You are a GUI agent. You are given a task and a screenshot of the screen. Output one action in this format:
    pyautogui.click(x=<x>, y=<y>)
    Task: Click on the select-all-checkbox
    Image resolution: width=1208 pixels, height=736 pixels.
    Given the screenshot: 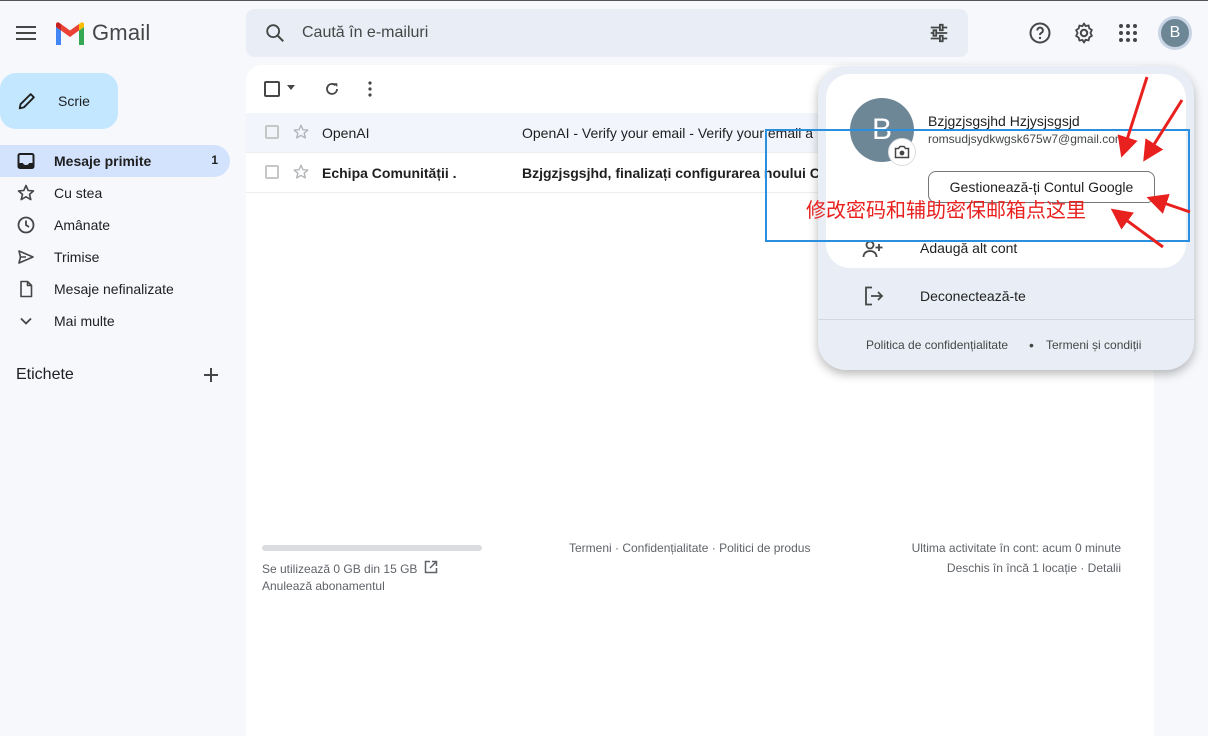 What is the action you would take?
    pyautogui.click(x=272, y=89)
    